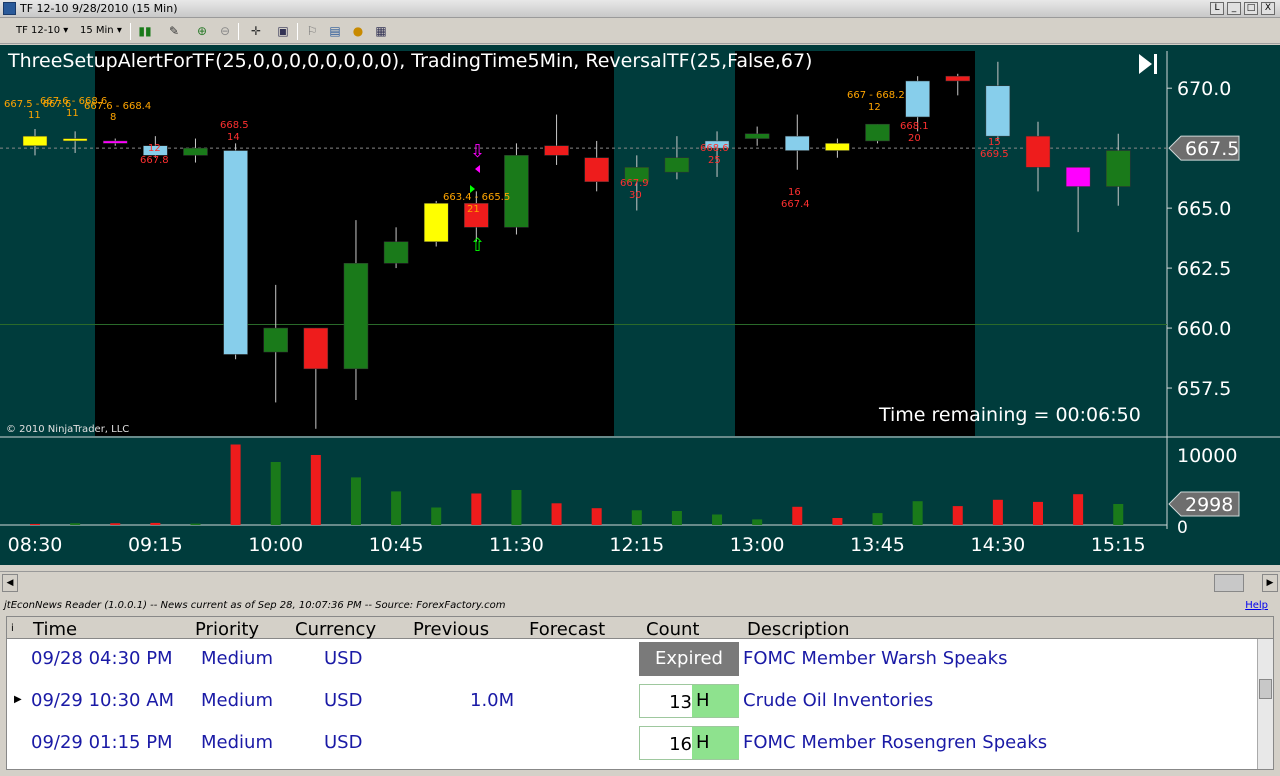  I want to click on time-tick-label: 13:00, so click(757, 545).